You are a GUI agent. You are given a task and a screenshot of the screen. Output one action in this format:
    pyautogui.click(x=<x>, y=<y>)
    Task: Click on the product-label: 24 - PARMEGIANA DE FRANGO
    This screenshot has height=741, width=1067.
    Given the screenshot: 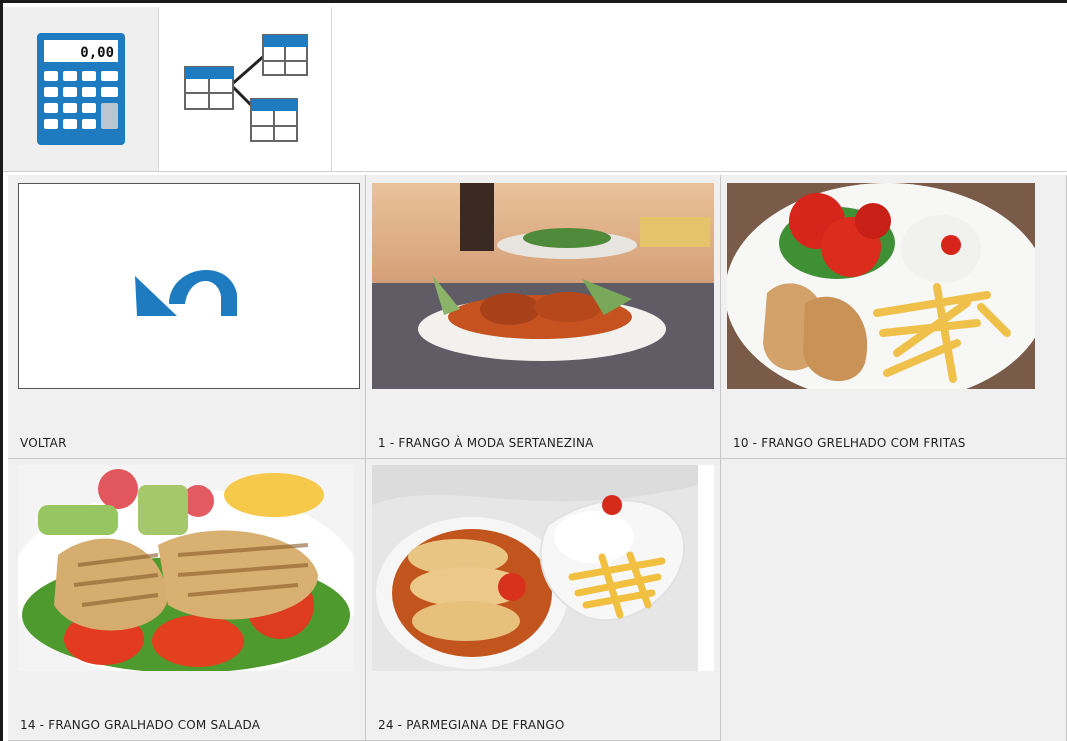 What is the action you would take?
    pyautogui.click(x=471, y=725)
    